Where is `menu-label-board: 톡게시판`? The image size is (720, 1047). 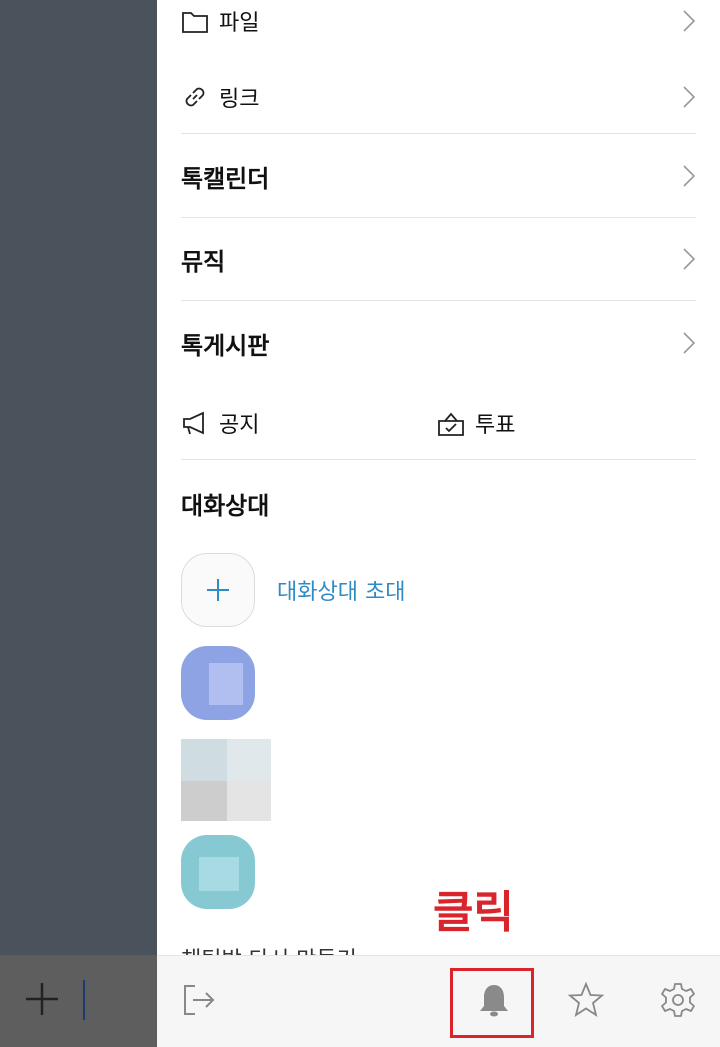
menu-label-board: 톡게시판 is located at coordinates (225, 345).